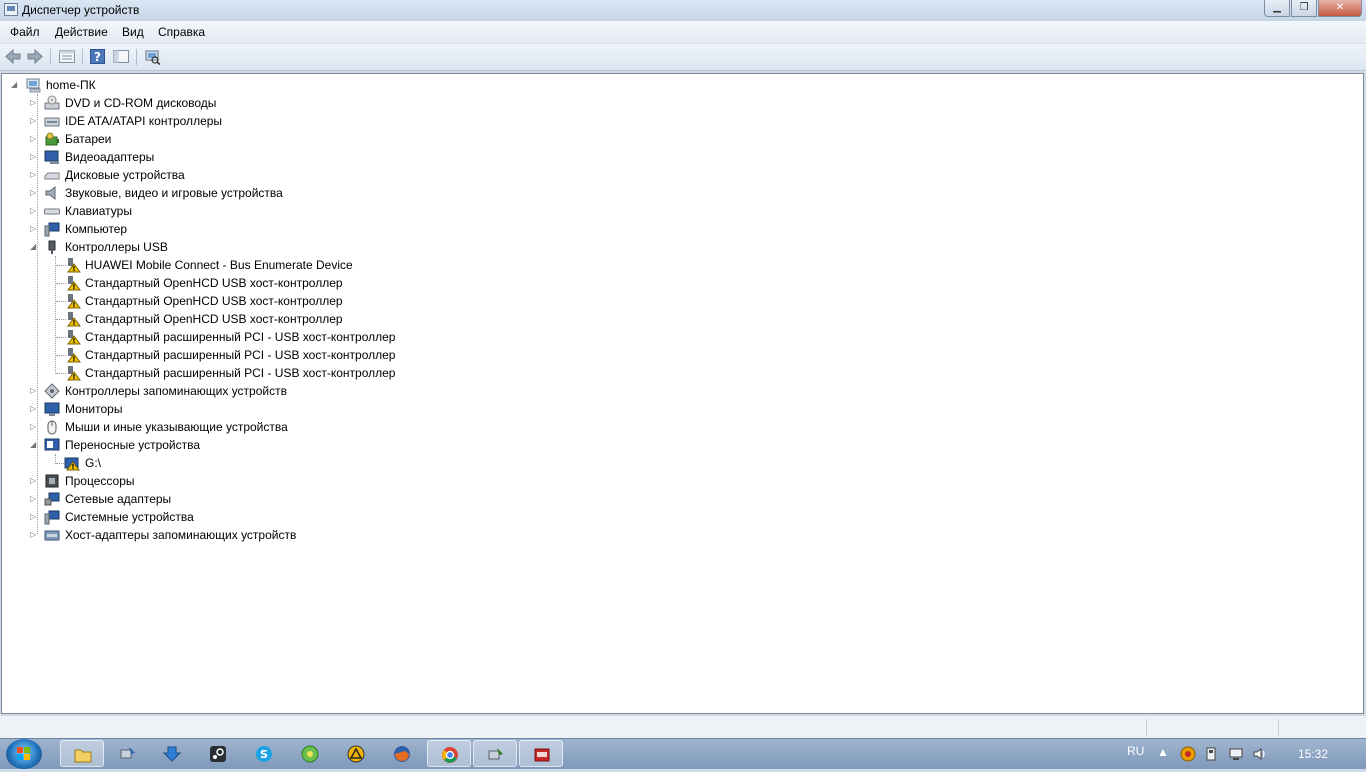  What do you see at coordinates (51, 157) in the screenshot?
I see `display-adapter-icon` at bounding box center [51, 157].